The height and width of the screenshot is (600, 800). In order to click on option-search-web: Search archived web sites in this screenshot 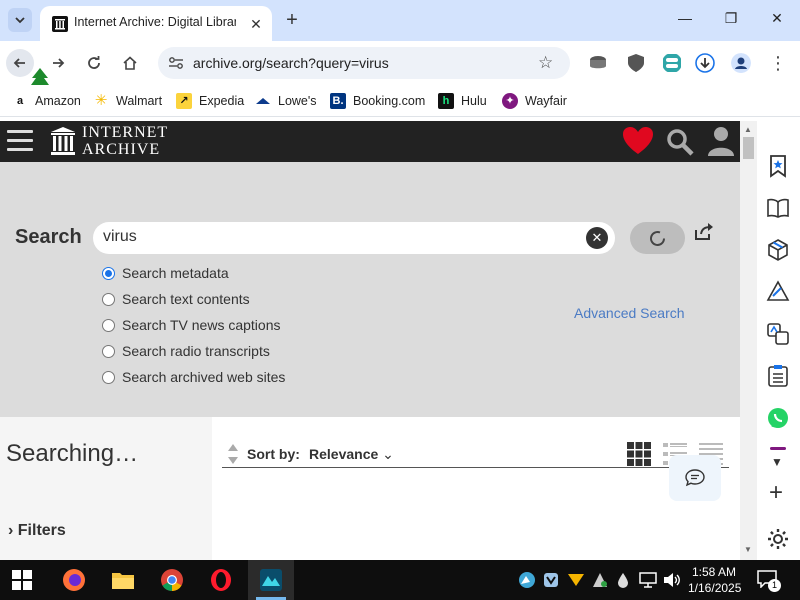, I will do `click(193, 377)`.